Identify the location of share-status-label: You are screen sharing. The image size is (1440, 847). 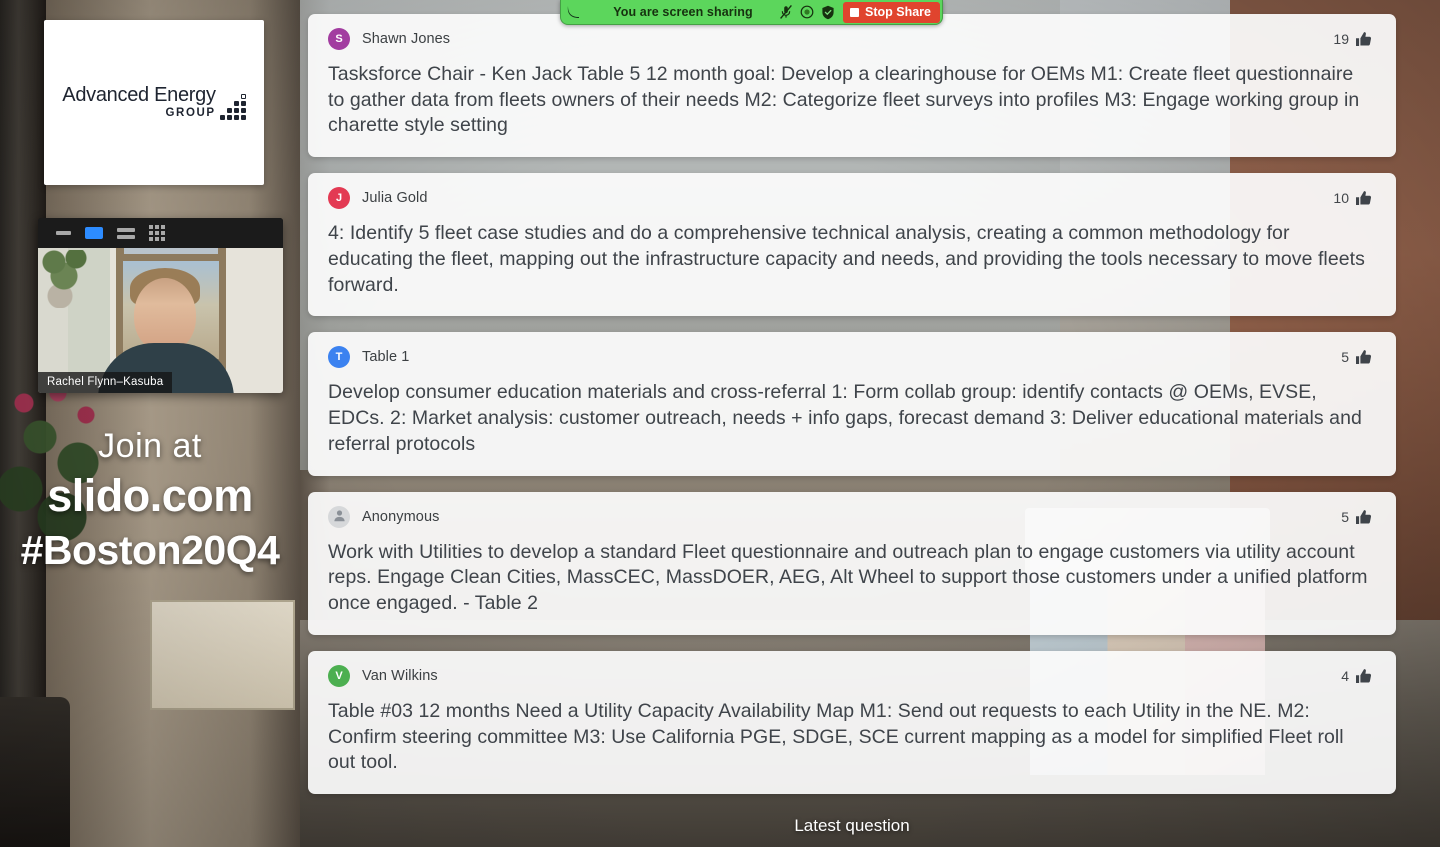
(683, 12).